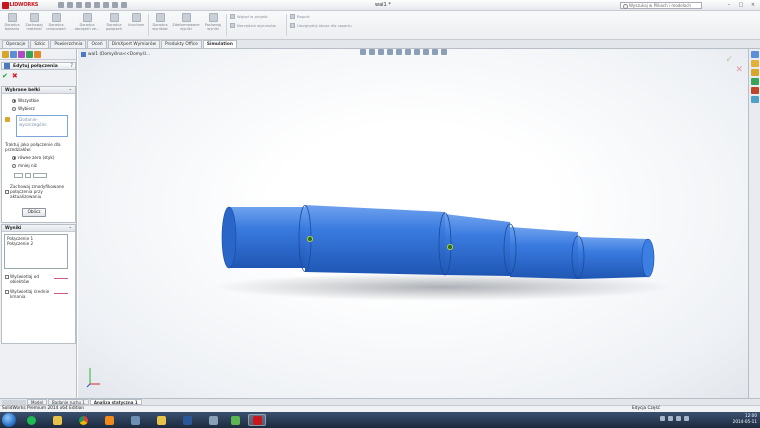  What do you see at coordinates (133, 44) in the screenshot?
I see `tab-dimxpert: DimXpert Wymiarów` at bounding box center [133, 44].